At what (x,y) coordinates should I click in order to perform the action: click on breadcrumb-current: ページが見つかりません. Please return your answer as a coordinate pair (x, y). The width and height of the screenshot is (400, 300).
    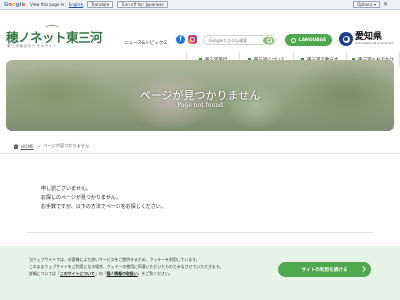
    Looking at the image, I should click on (66, 145).